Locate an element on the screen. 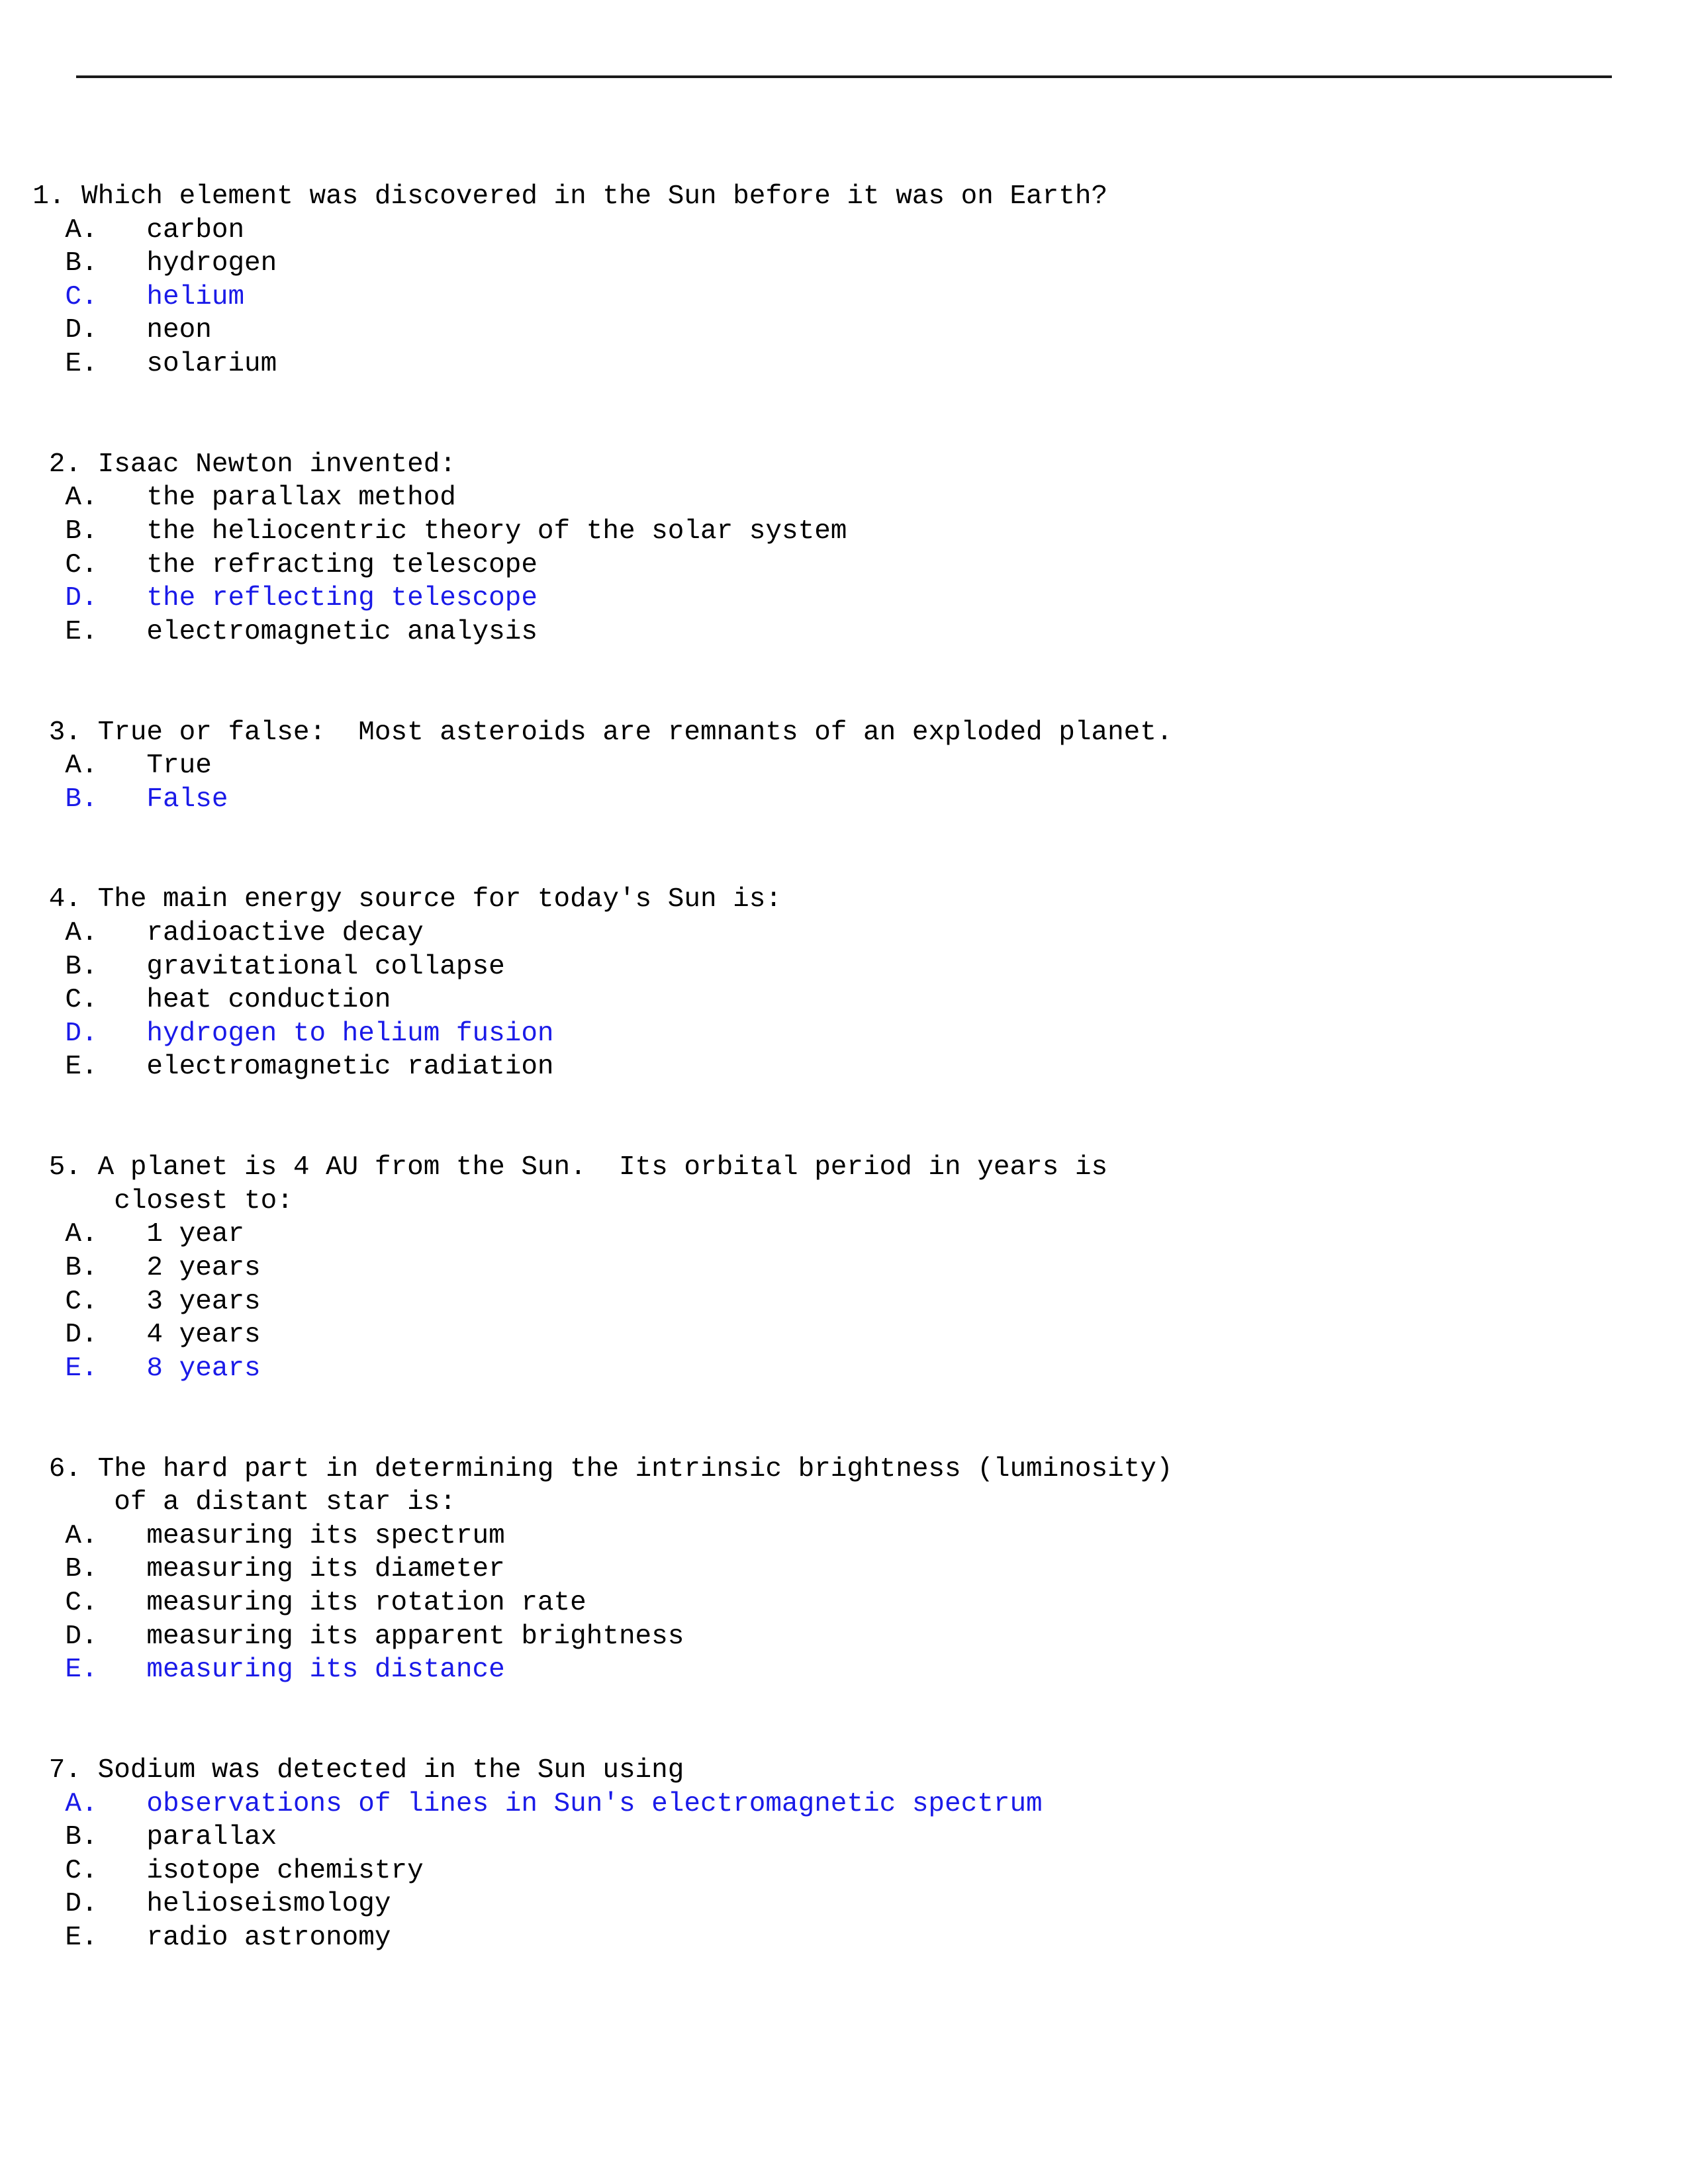  answer-option: A. True is located at coordinates (844, 766).